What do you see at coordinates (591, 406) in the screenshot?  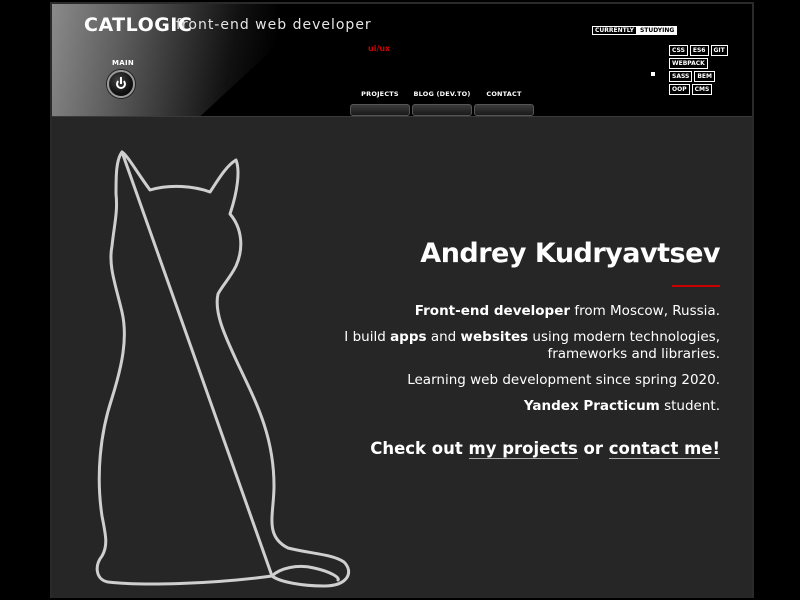 I see `bio-school: Yandex Practicum` at bounding box center [591, 406].